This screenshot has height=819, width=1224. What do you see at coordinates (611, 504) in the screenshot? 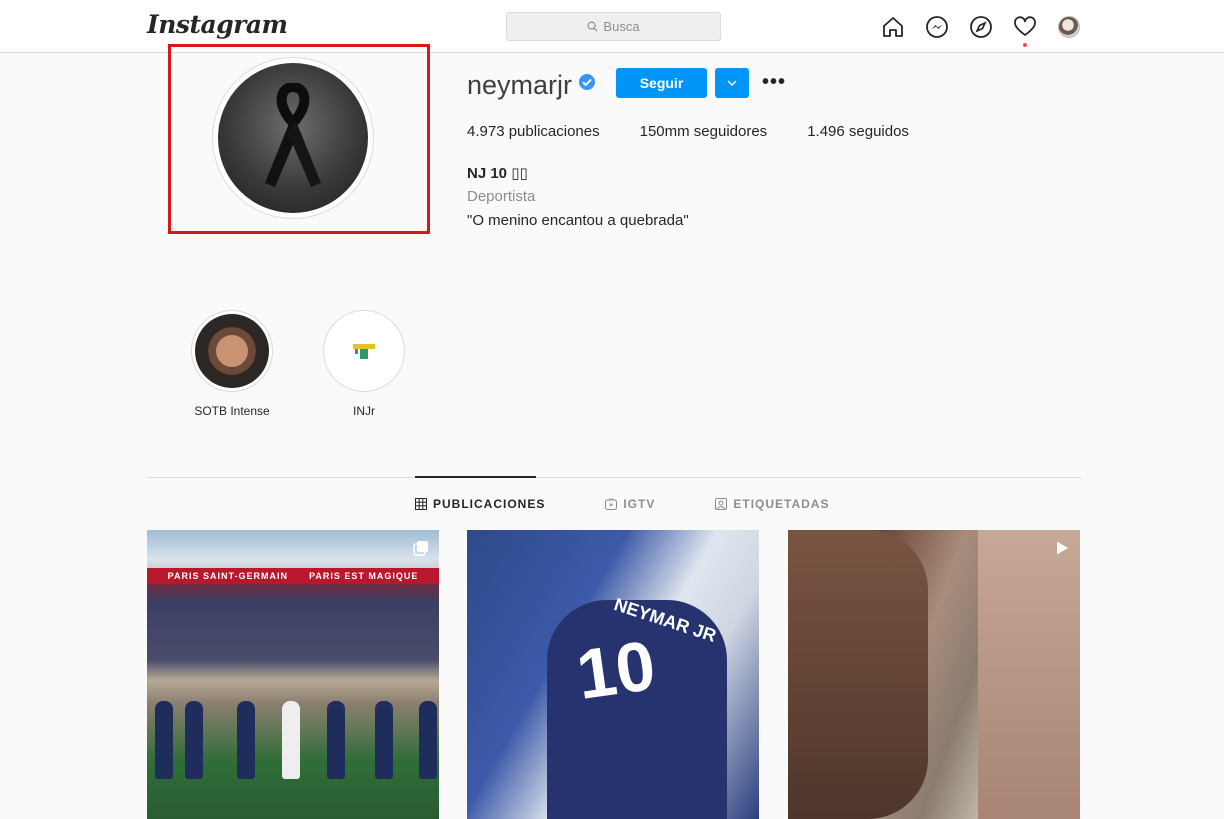
I see `igtv-icon` at bounding box center [611, 504].